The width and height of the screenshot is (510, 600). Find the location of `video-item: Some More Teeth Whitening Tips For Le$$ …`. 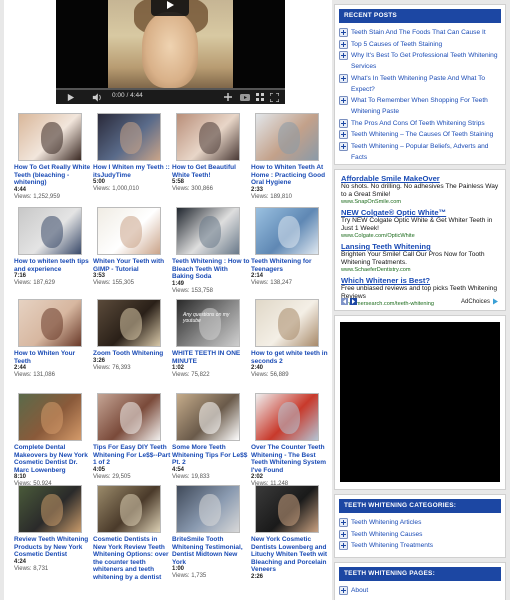

video-item: Some More Teeth Whitening Tips For Le$$ … is located at coordinates (211, 437).